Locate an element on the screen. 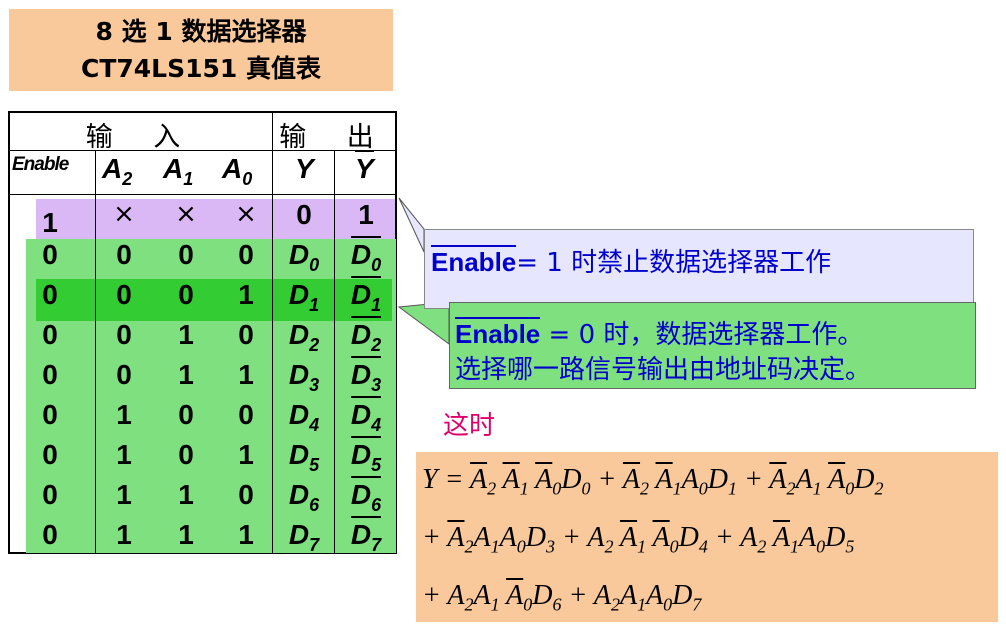  equation-line1: Y = A2 A1 A0D0 + A2 A1A0D1 + A2A1 A0D2 is located at coordinates (653, 481).